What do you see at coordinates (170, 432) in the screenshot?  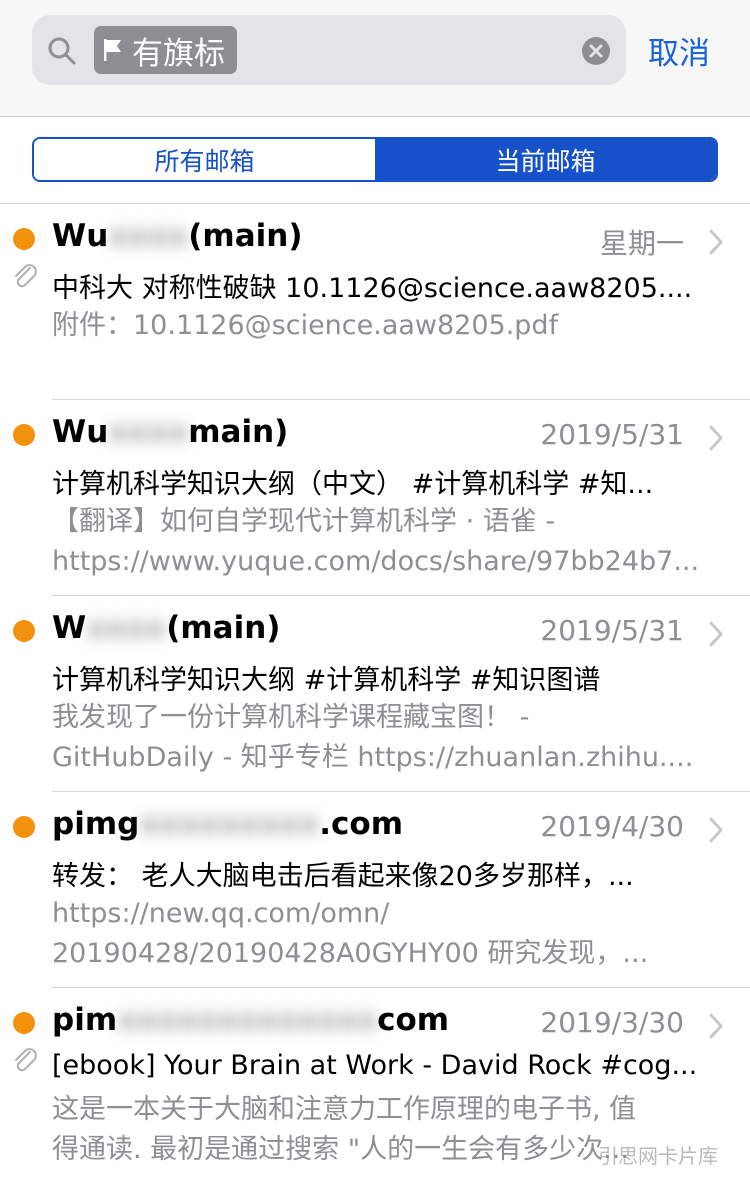 I see `mail-sender: Wuxxxxmain)` at bounding box center [170, 432].